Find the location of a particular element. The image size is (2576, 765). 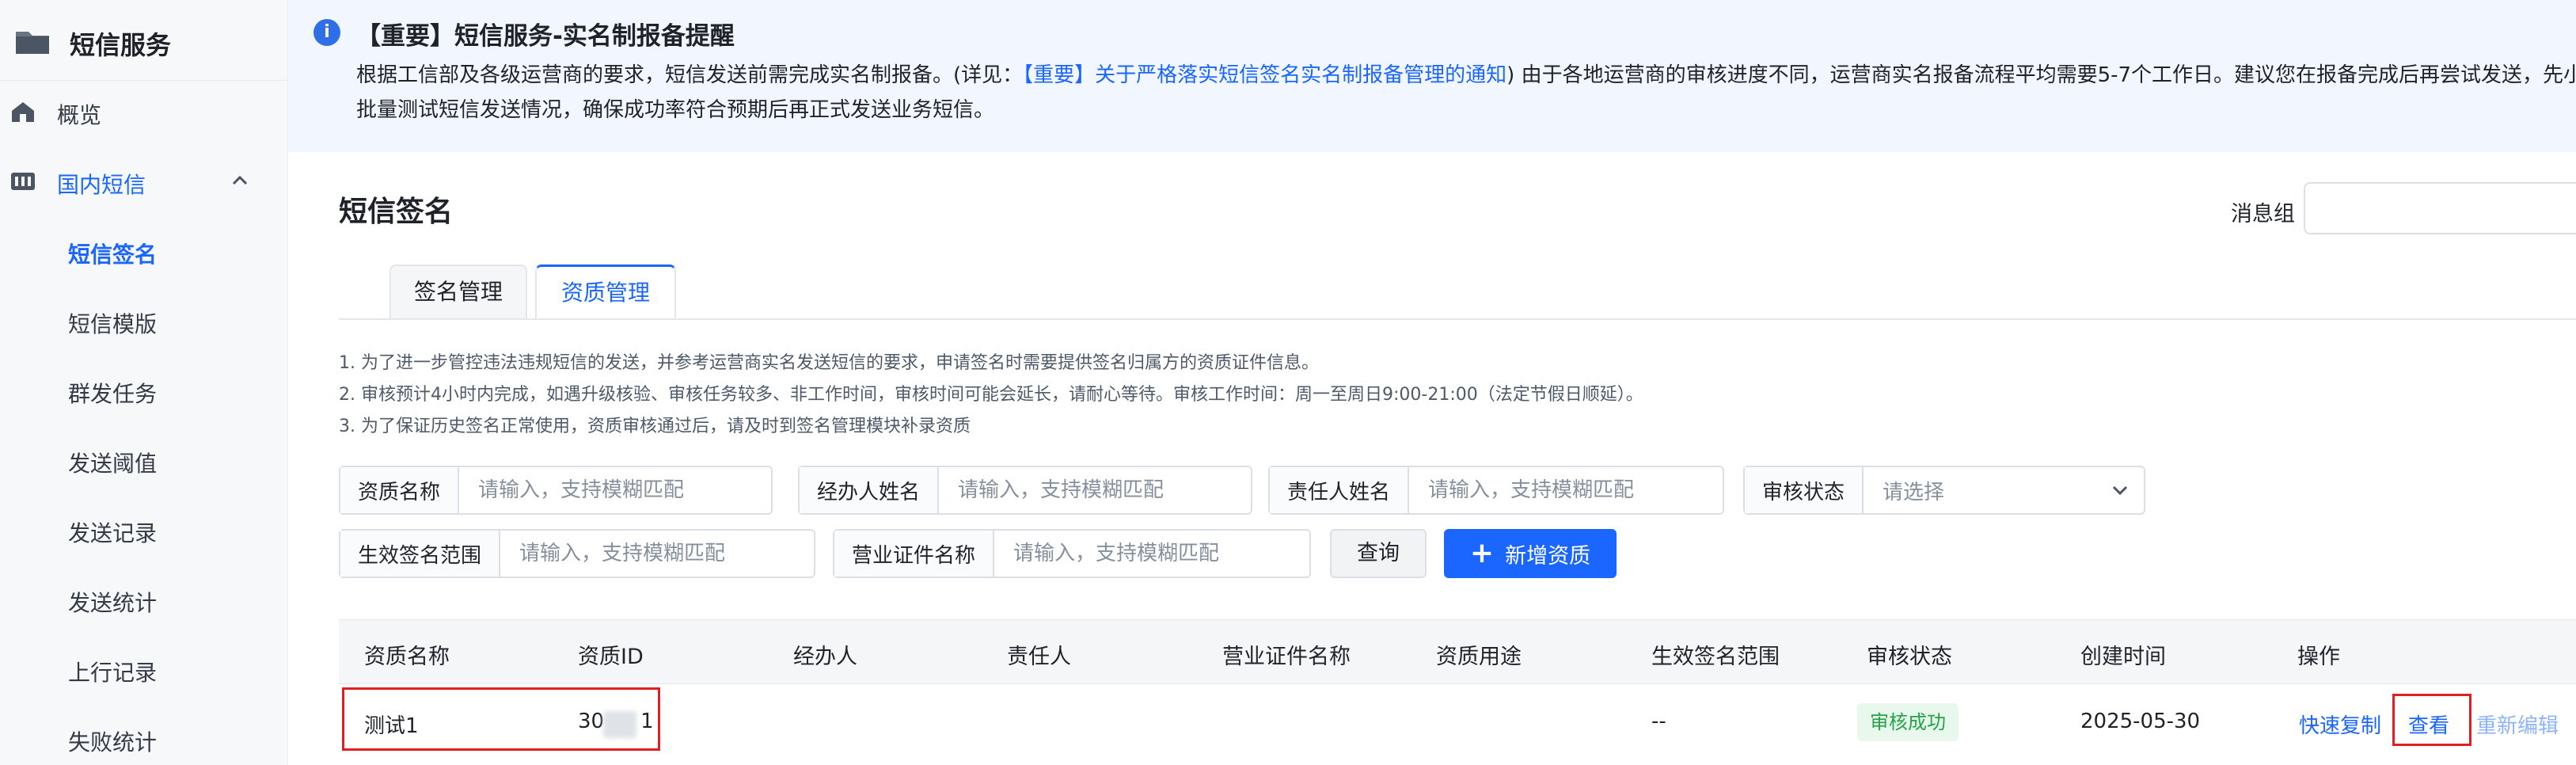

column-header: 资质ID is located at coordinates (611, 657).